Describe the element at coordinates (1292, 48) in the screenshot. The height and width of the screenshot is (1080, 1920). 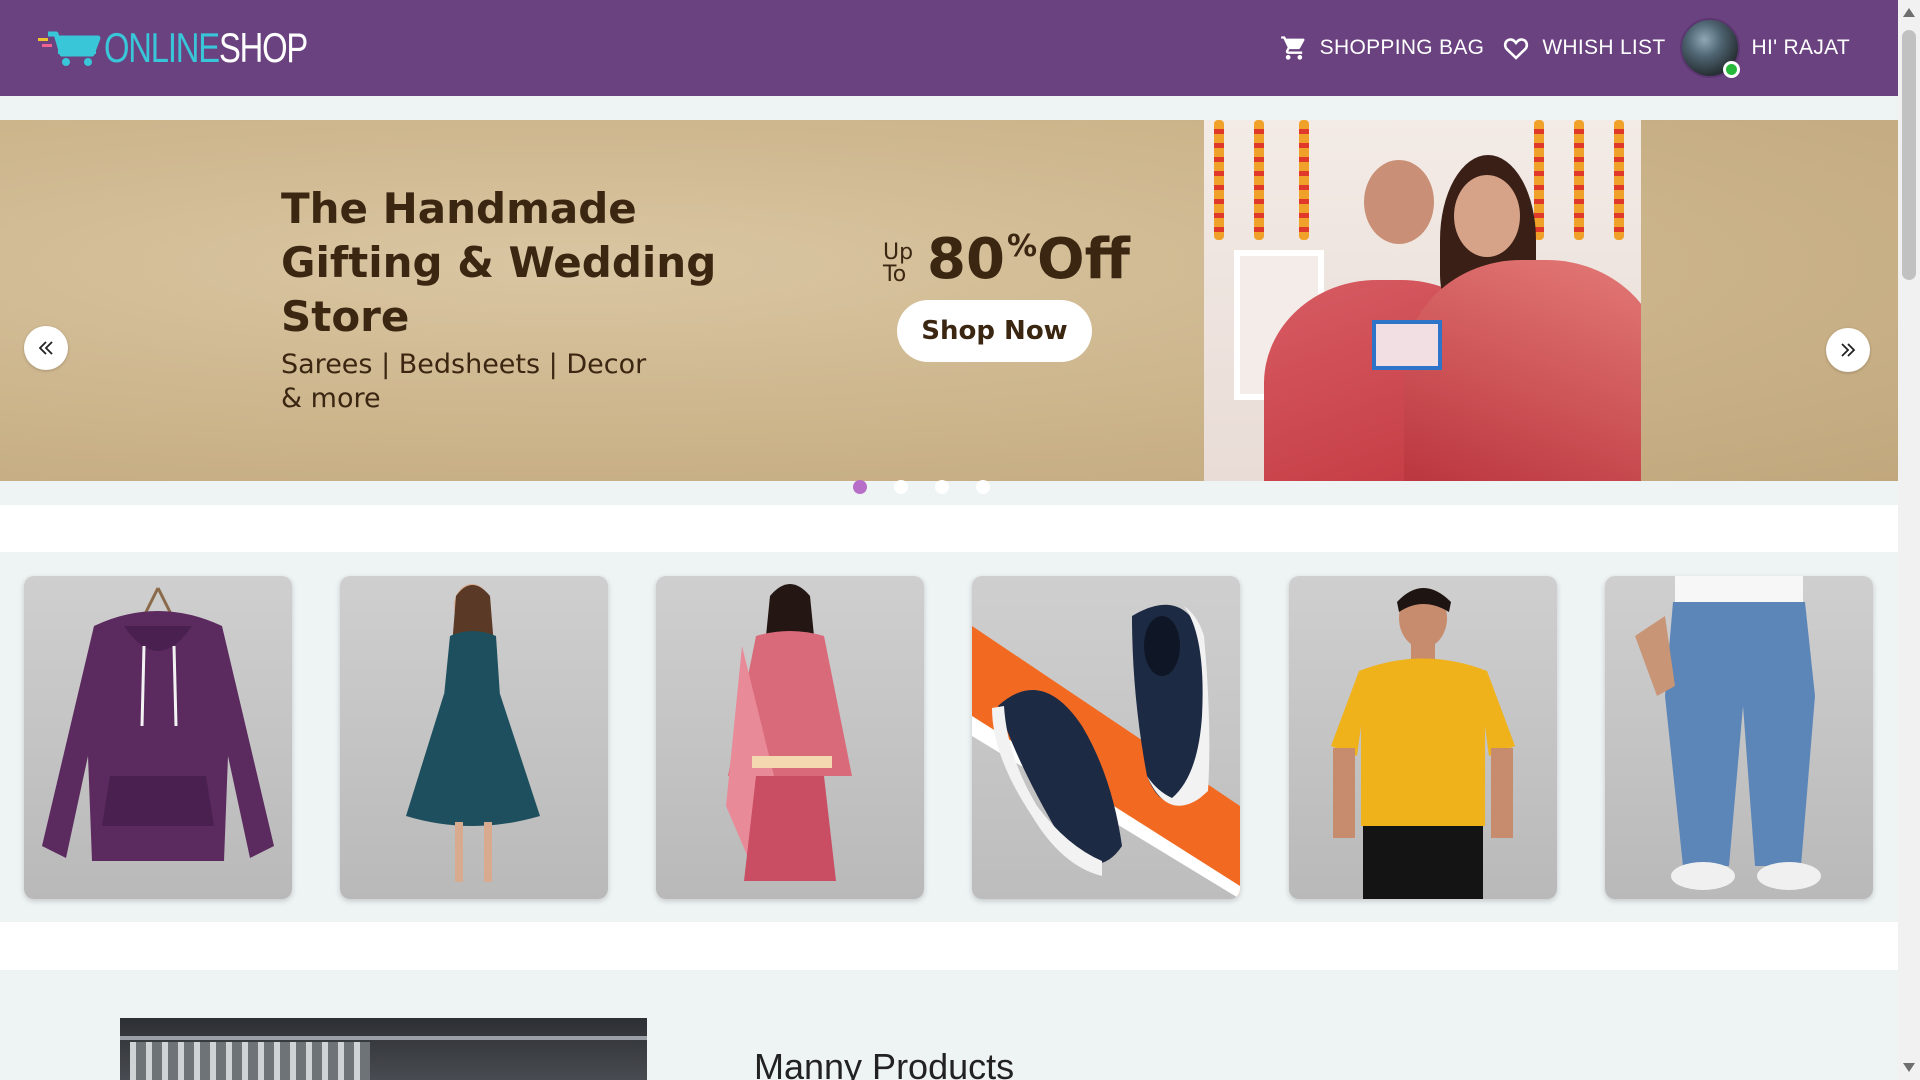
I see `cart-icon` at that location.